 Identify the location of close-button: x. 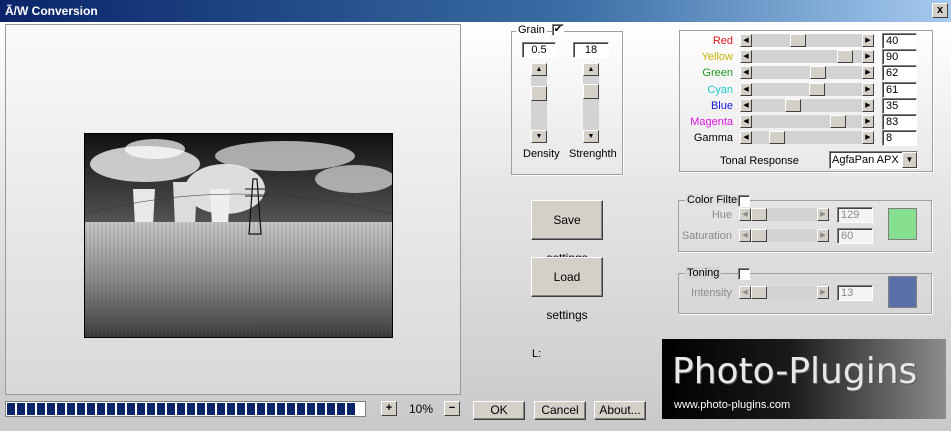
(940, 10).